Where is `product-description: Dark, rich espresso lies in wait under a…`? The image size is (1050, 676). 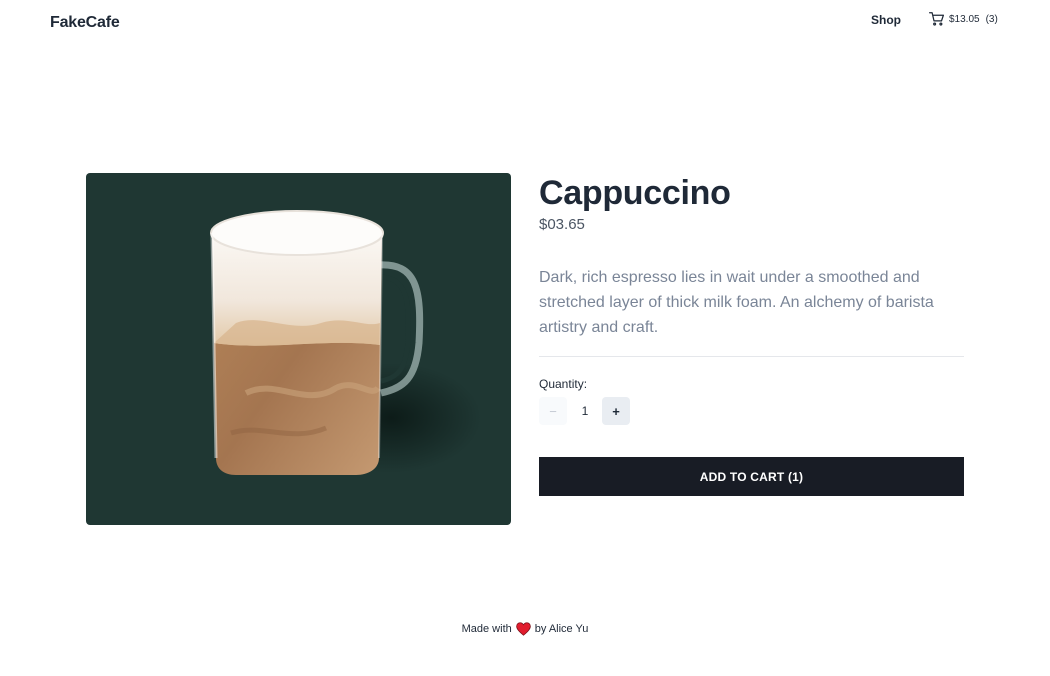 product-description: Dark, rich espresso lies in wait under a… is located at coordinates (736, 302).